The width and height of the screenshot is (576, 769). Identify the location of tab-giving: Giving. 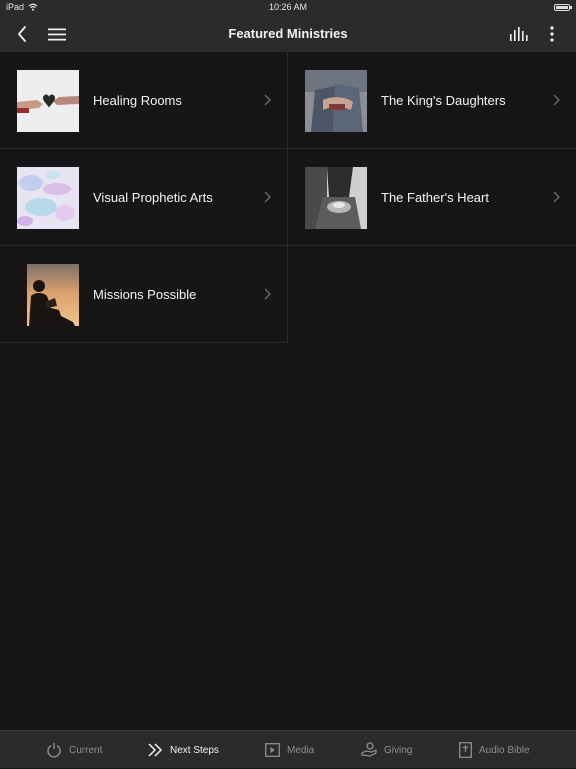
(386, 750).